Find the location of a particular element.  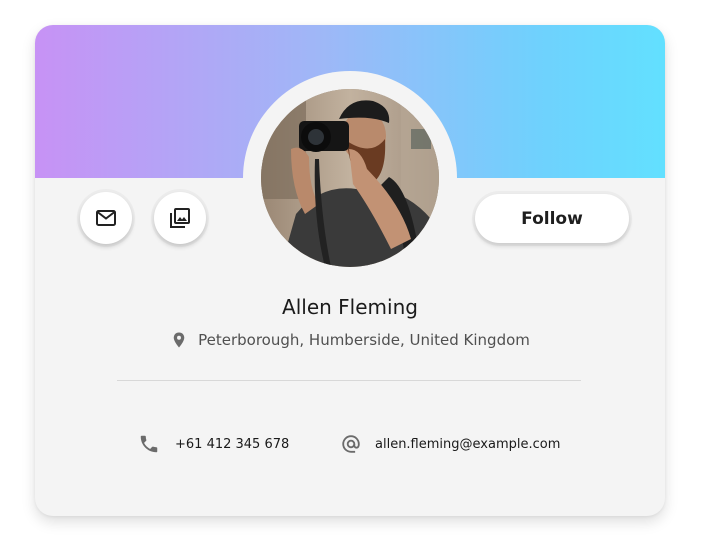

gallery-button is located at coordinates (180, 218).